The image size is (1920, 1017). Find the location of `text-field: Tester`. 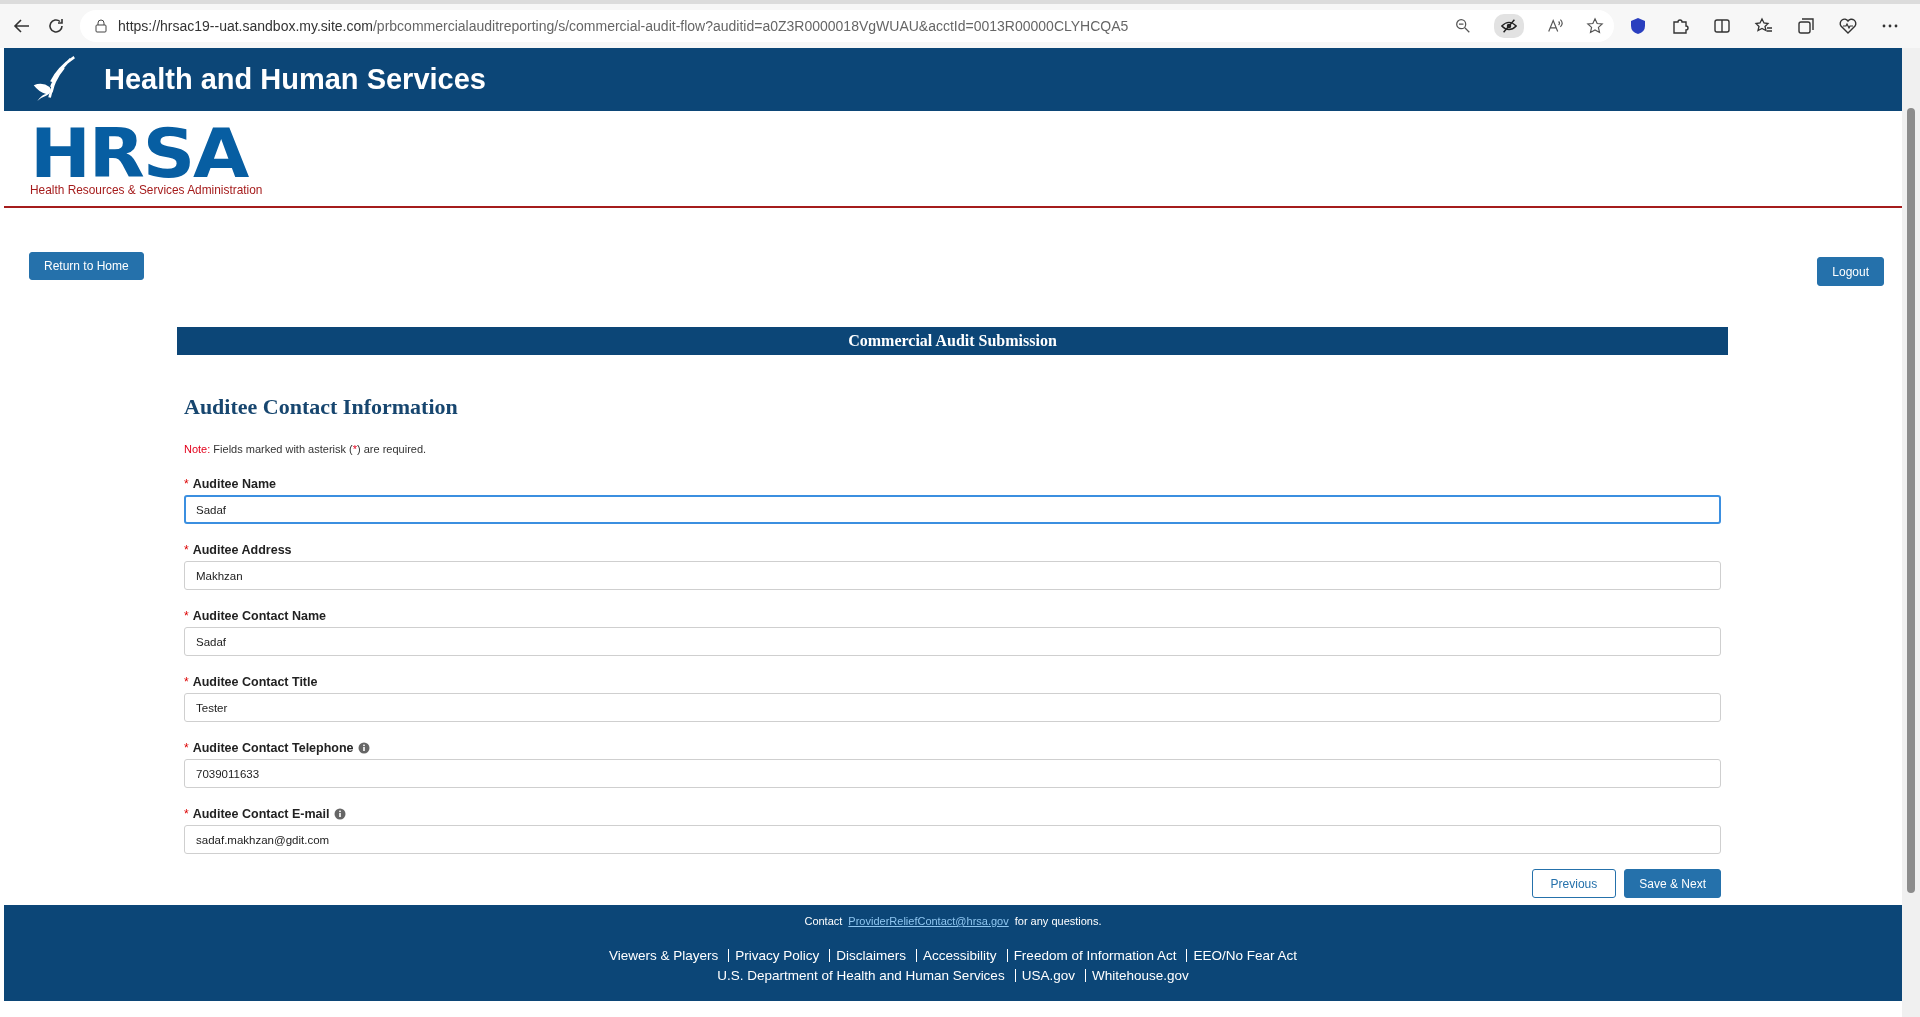

text-field: Tester is located at coordinates (952, 707).